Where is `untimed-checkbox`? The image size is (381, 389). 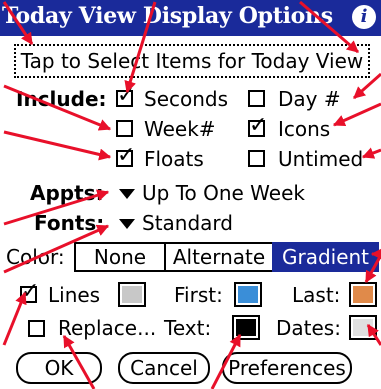
untimed-checkbox is located at coordinates (256, 158).